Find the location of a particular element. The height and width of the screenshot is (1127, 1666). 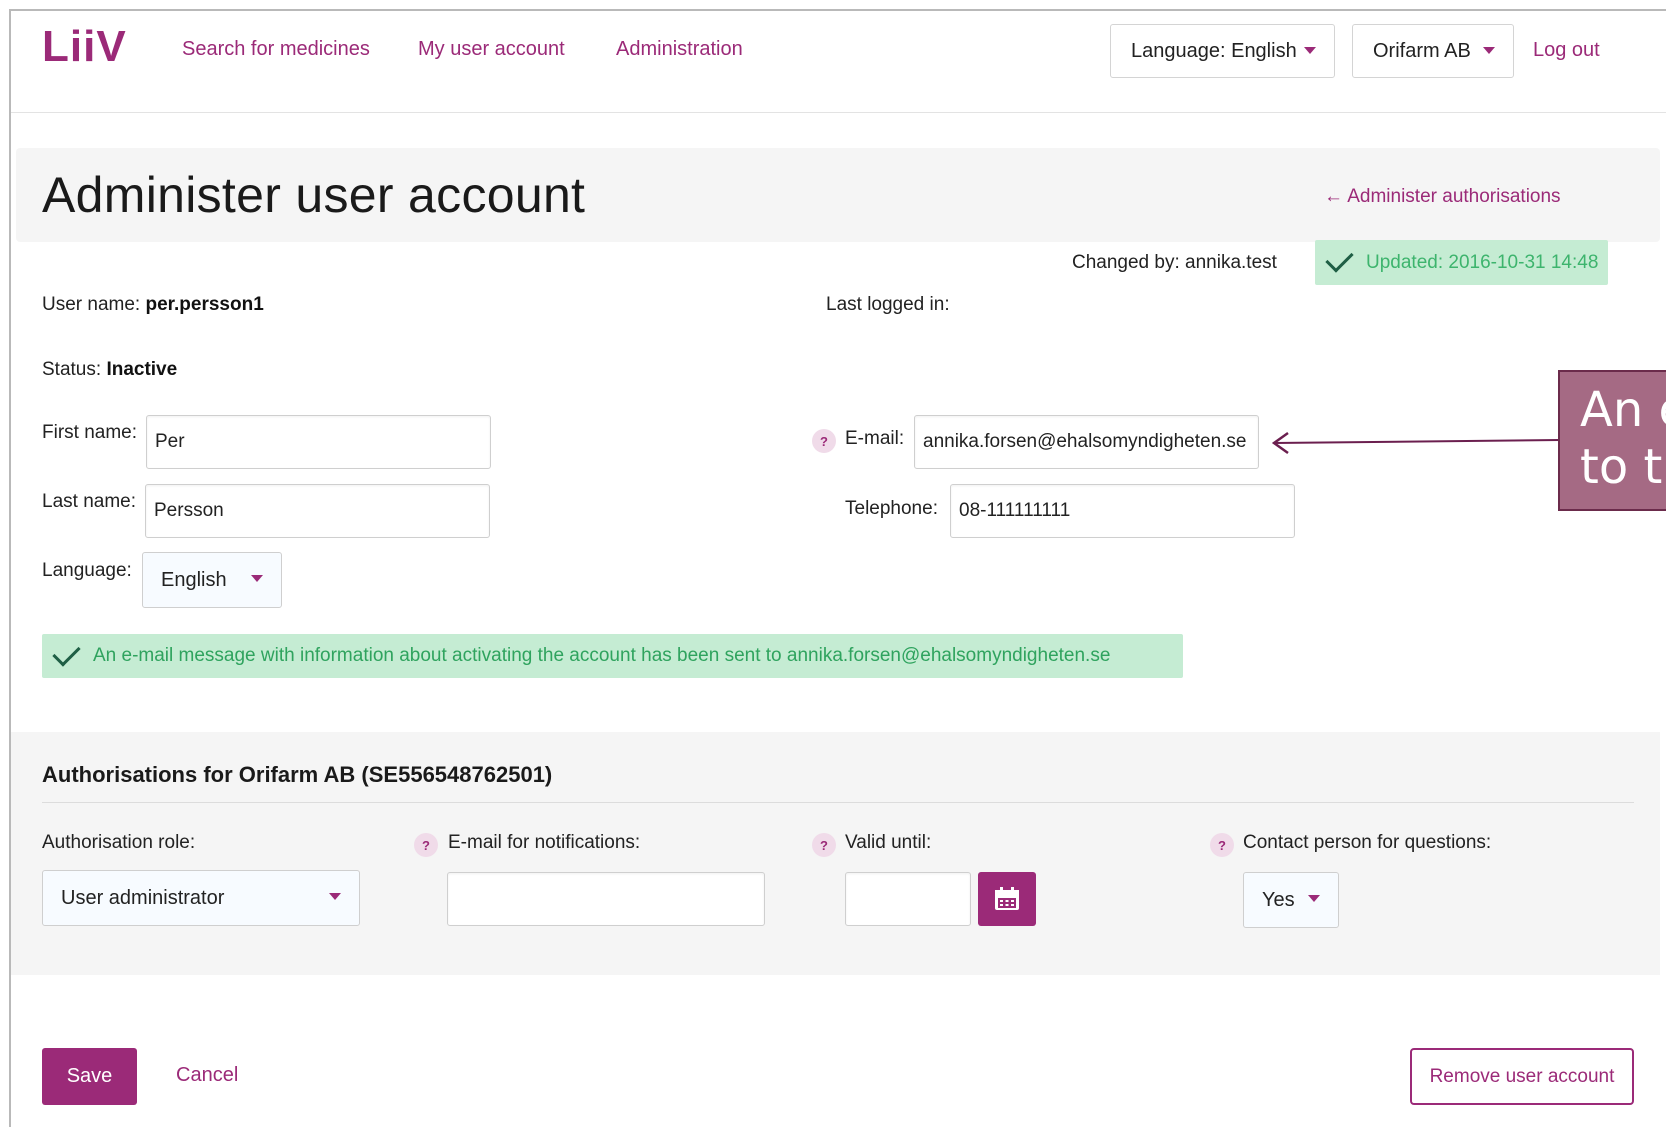

valid-until-help-icon: ? is located at coordinates (824, 845).